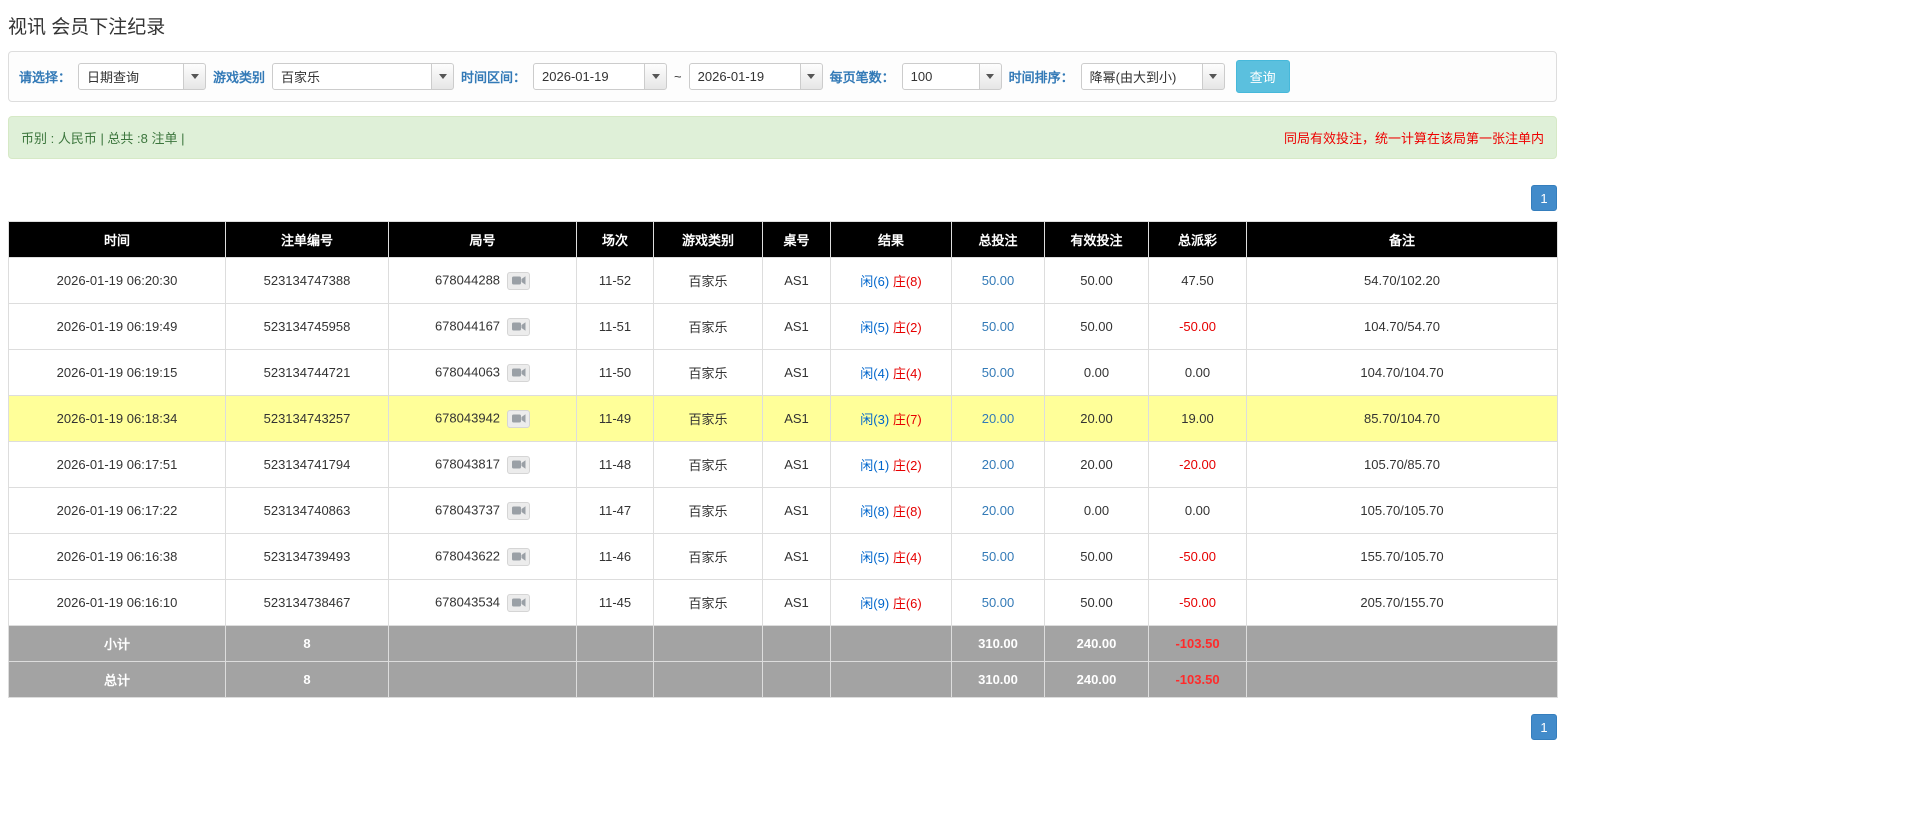 This screenshot has height=829, width=1915. What do you see at coordinates (907, 327) in the screenshot?
I see `result-banker: 庄(2)` at bounding box center [907, 327].